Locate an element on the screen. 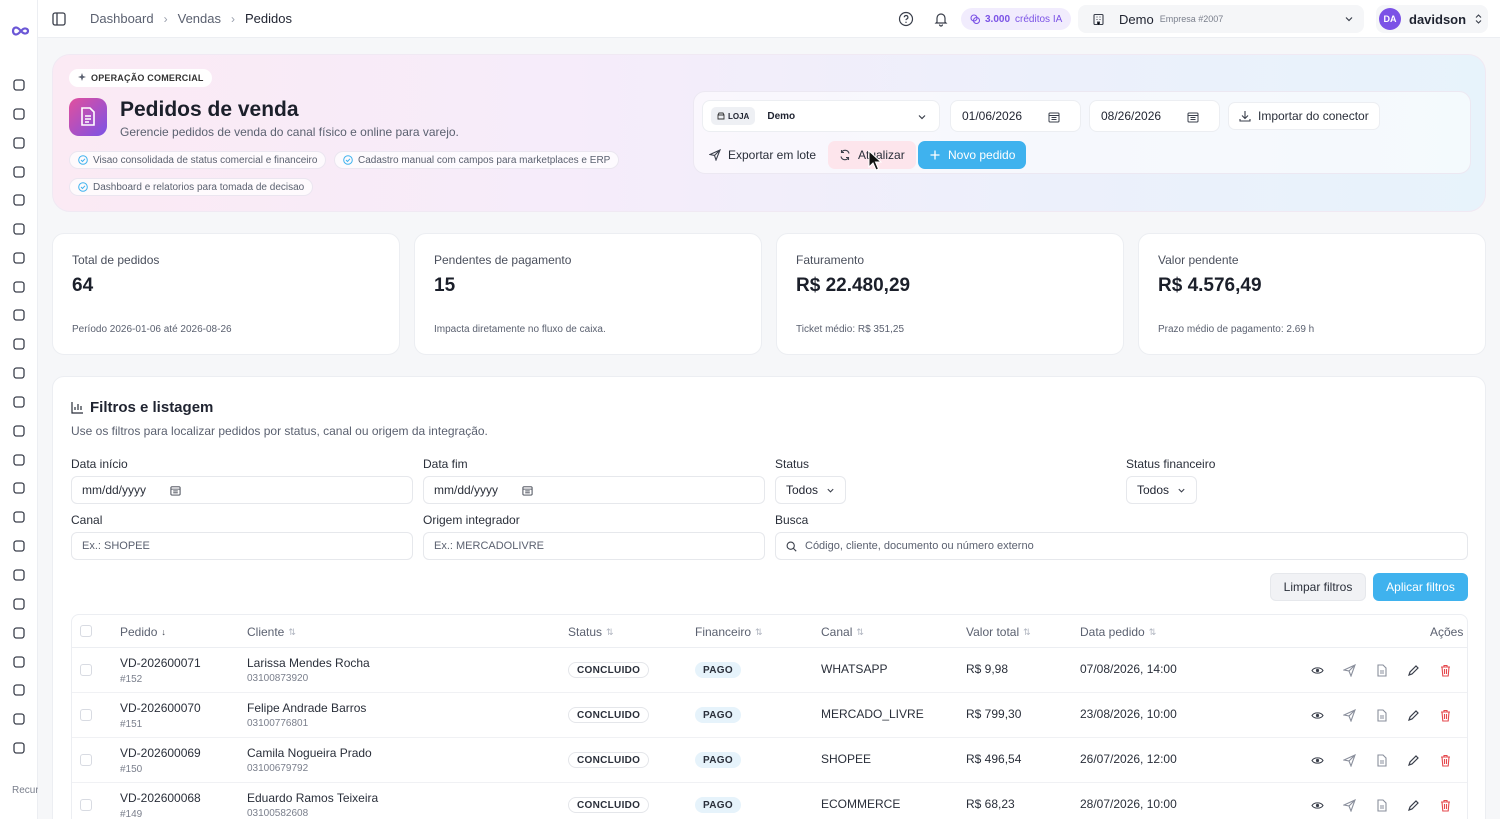 This screenshot has width=1500, height=819. file-icon is located at coordinates (1381, 670).